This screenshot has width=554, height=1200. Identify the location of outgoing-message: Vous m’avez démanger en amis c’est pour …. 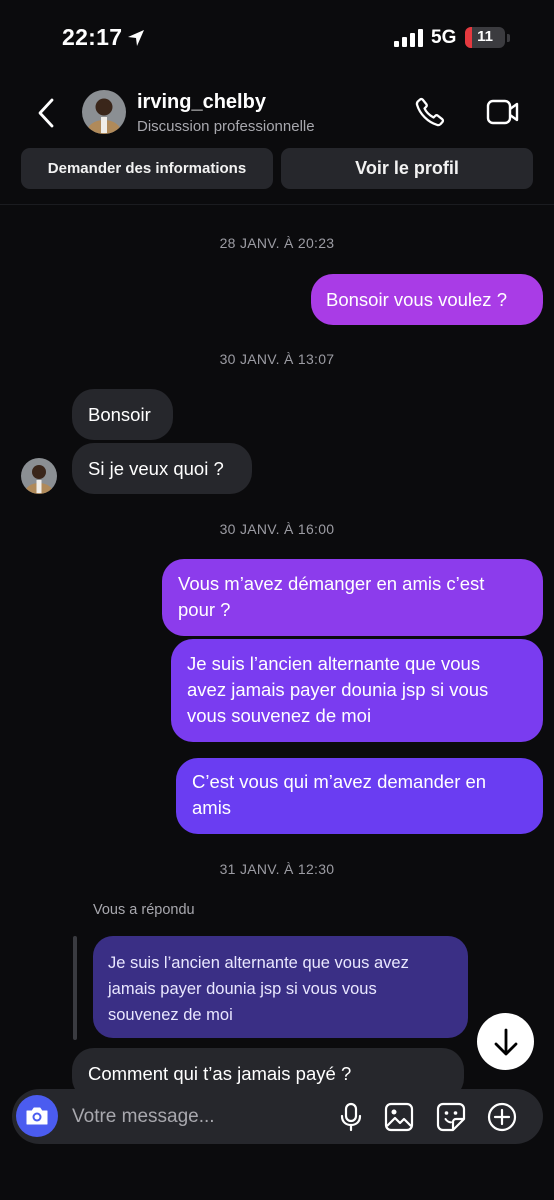
(352, 597).